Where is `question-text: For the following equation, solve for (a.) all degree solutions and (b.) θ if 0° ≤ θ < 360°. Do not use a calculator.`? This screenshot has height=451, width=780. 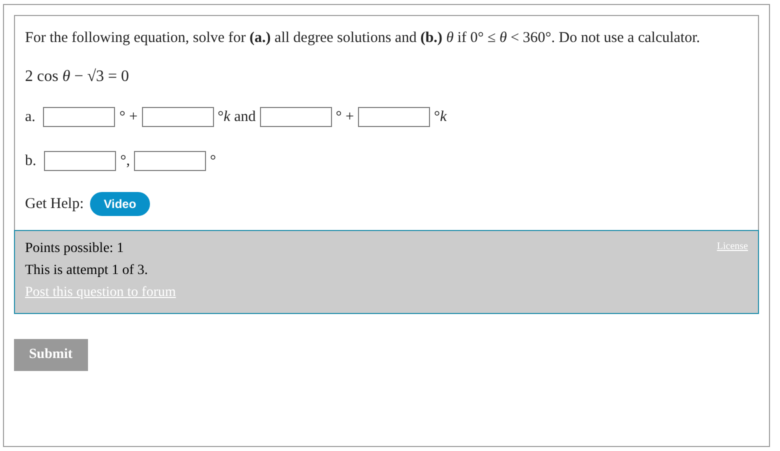
question-text: For the following equation, solve for (a.) all degree solutions and (b.) θ if 0° ≤ θ < 360°. Do not use a calculator. is located at coordinates (363, 38).